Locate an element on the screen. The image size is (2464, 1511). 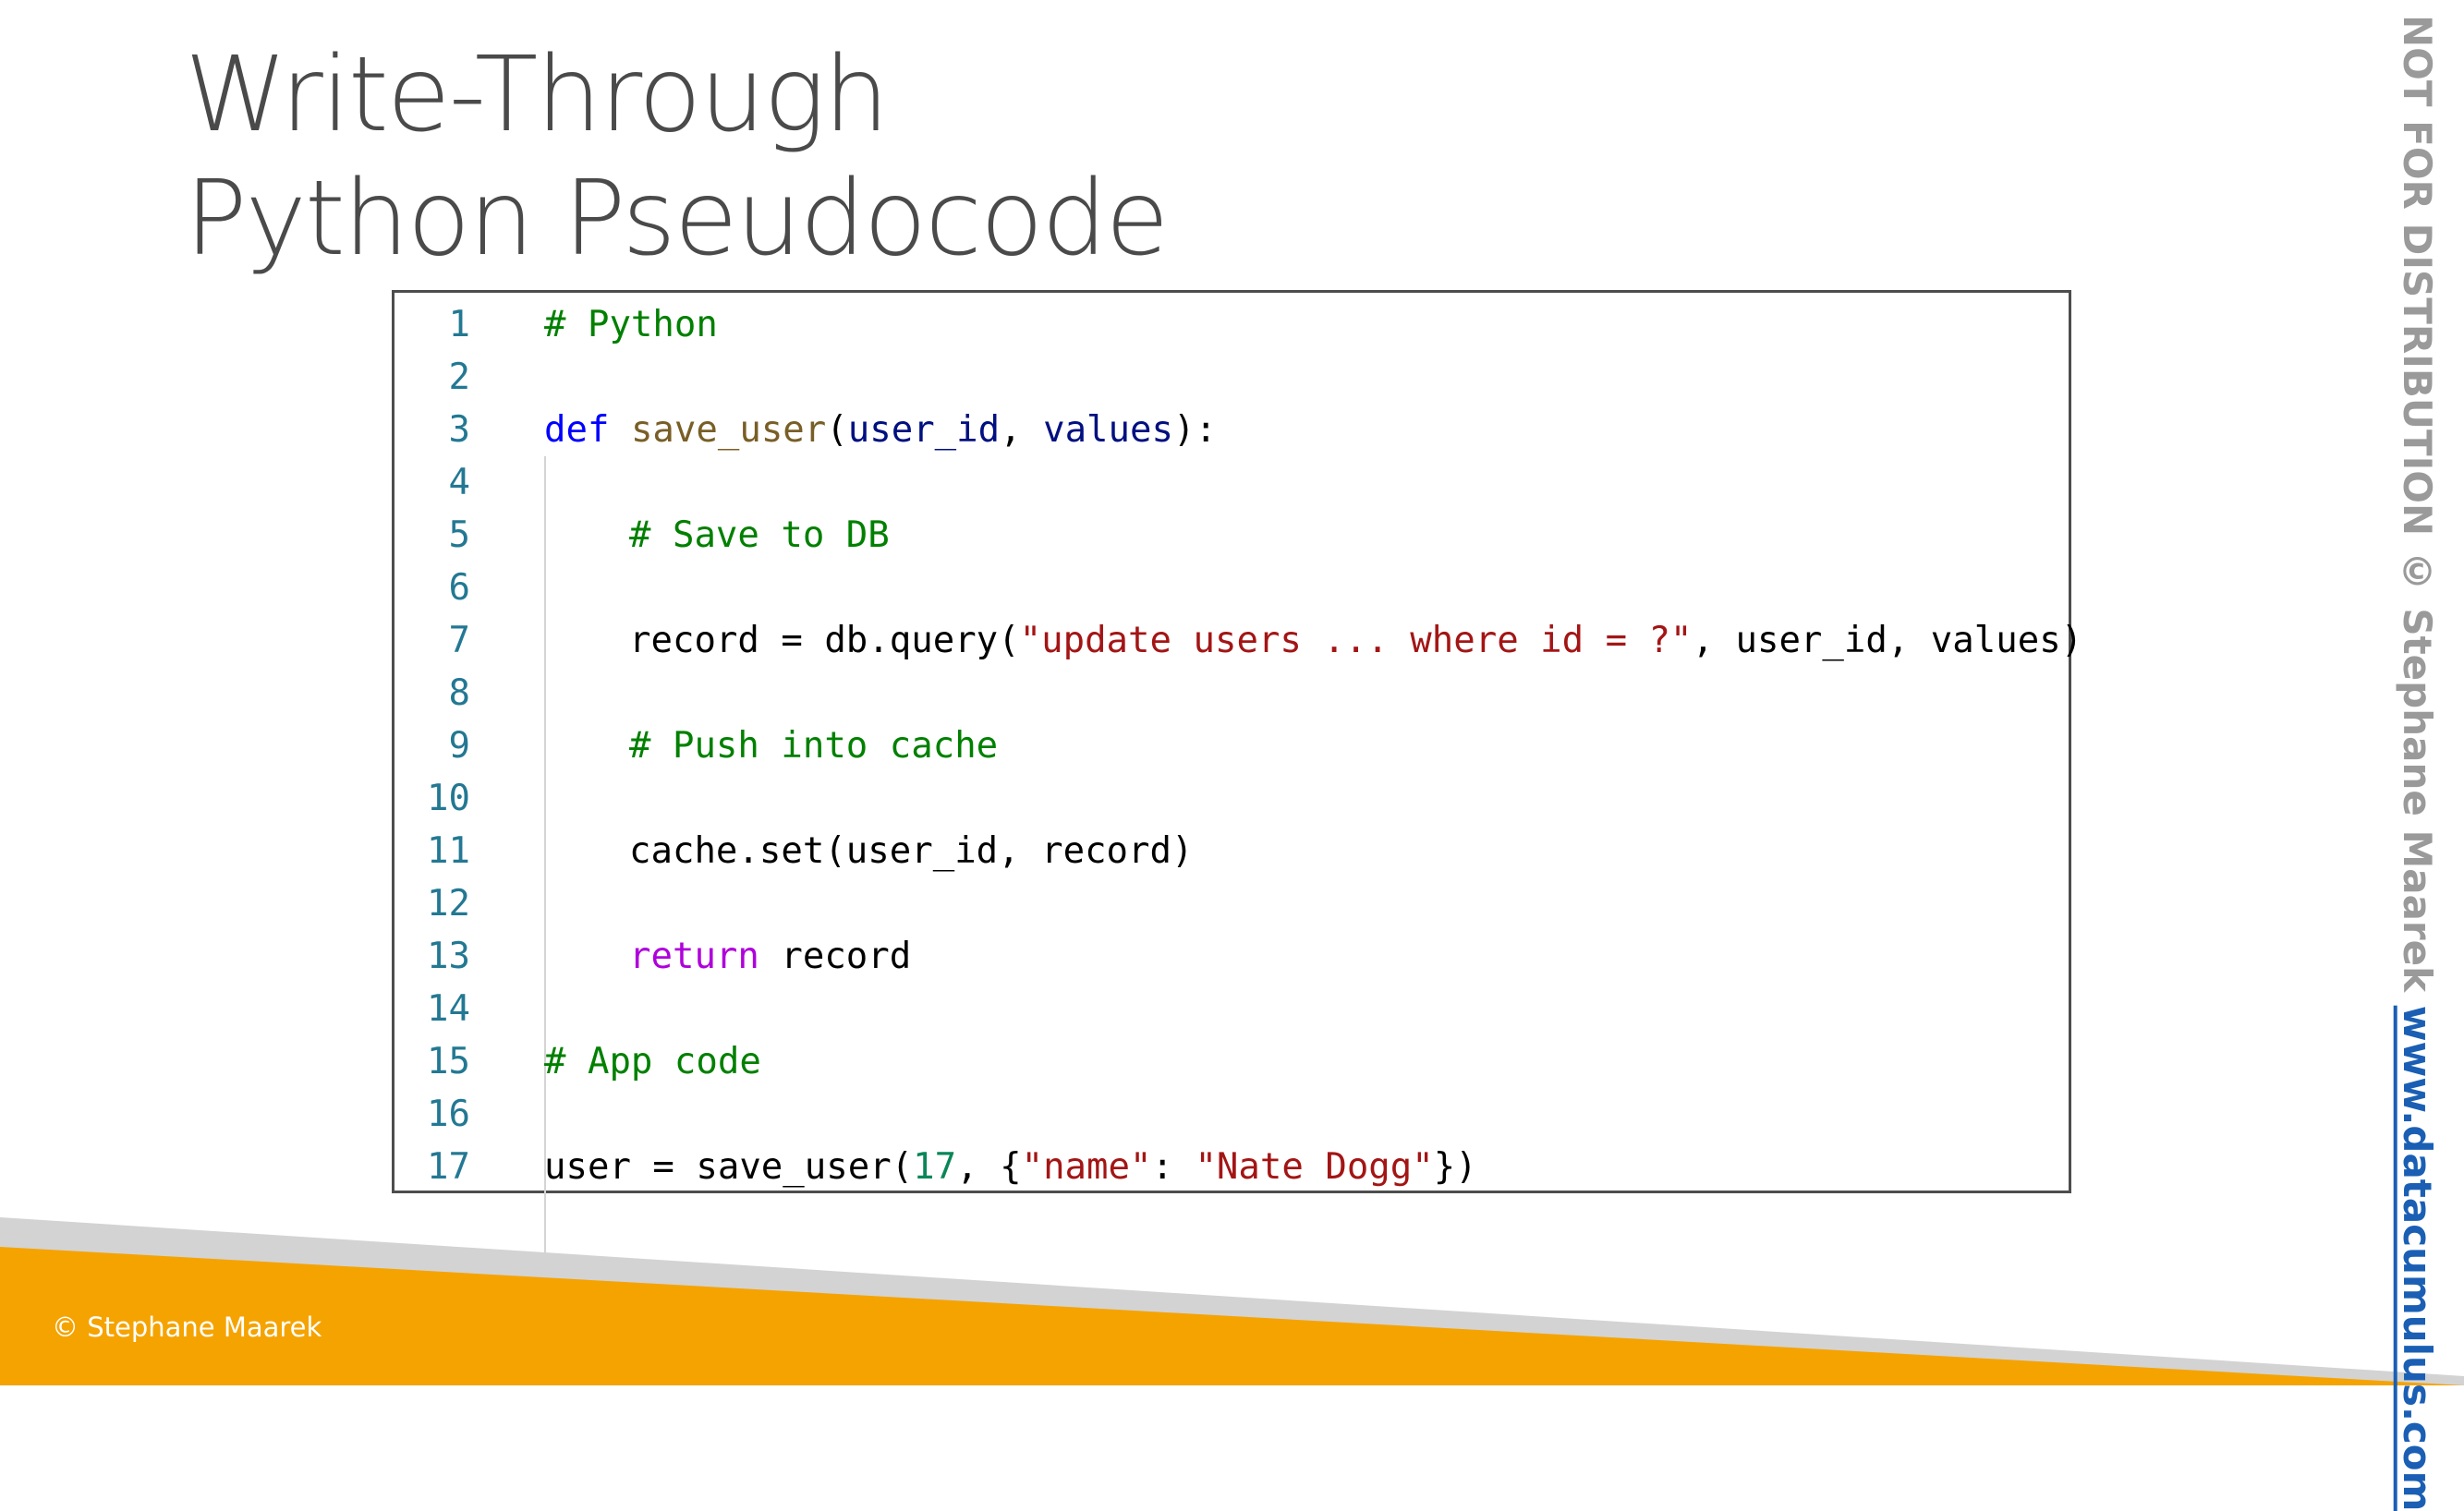
code-token: : is located at coordinates (1173, 1167).